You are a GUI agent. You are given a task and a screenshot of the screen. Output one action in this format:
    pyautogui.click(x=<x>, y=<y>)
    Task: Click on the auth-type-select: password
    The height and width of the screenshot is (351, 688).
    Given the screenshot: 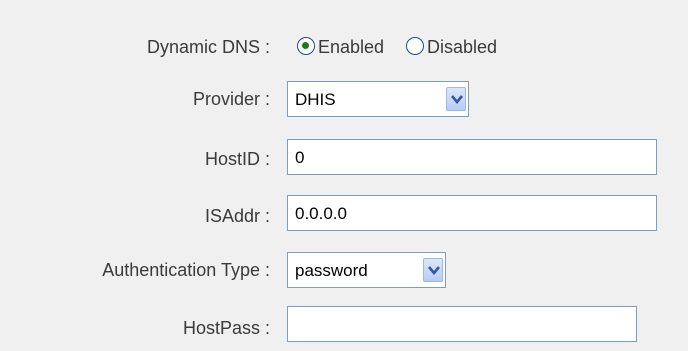 What is the action you would take?
    pyautogui.click(x=366, y=270)
    